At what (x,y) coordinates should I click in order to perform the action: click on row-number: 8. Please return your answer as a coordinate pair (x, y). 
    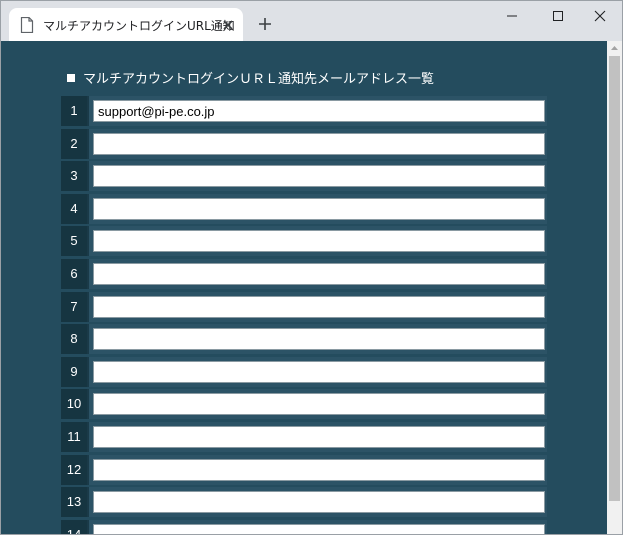
    Looking at the image, I should click on (74, 339).